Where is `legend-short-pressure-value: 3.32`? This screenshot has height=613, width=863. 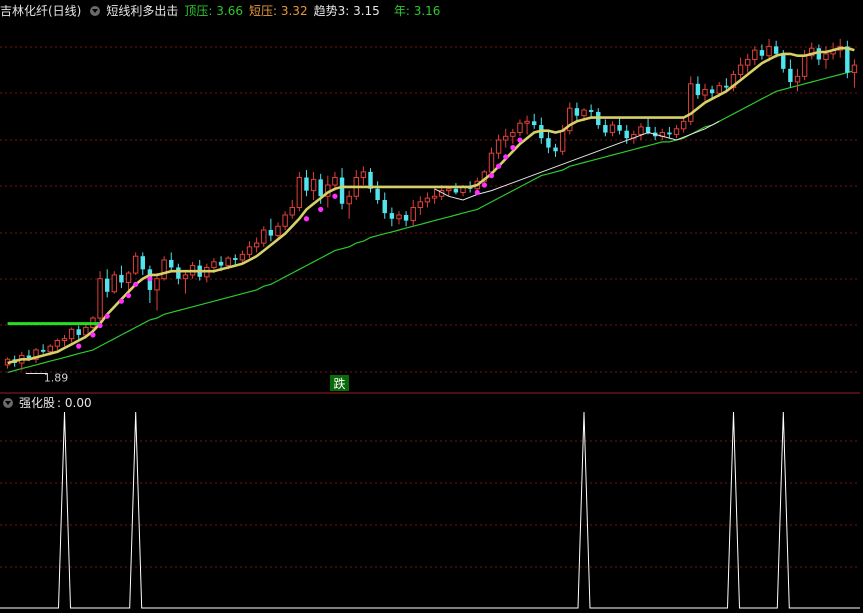
legend-short-pressure-value: 3.32 is located at coordinates (294, 11).